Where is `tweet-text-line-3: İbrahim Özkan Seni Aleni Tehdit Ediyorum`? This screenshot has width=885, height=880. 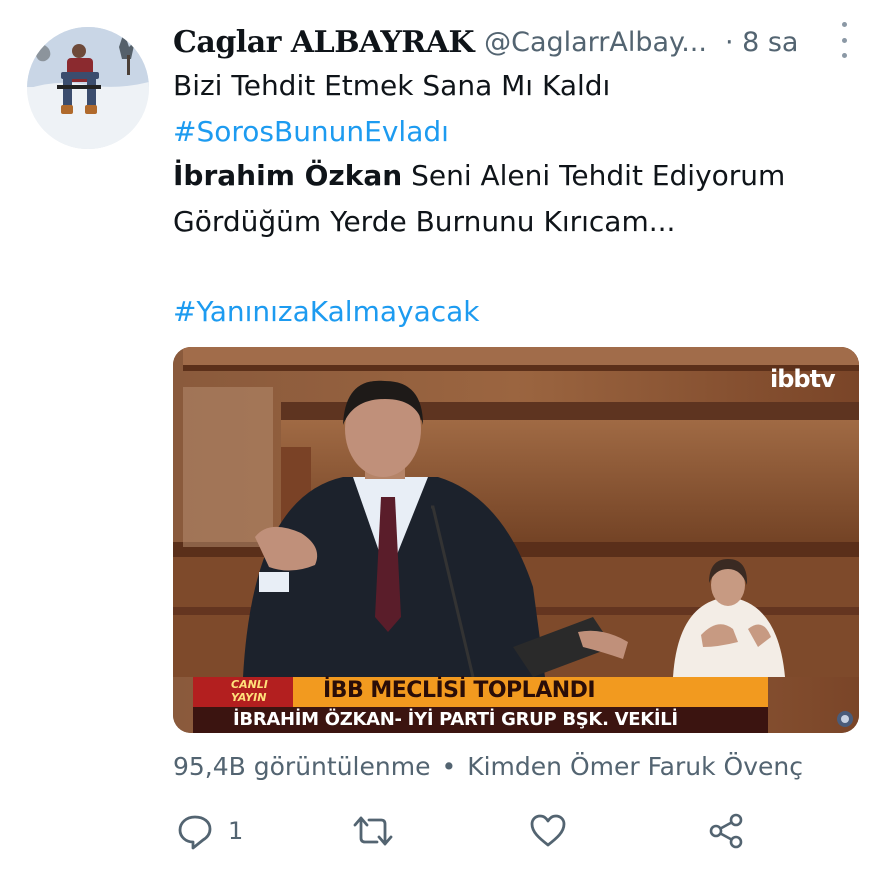 tweet-text-line-3: İbrahim Özkan Seni Aleni Tehdit Ediyorum is located at coordinates (479, 176).